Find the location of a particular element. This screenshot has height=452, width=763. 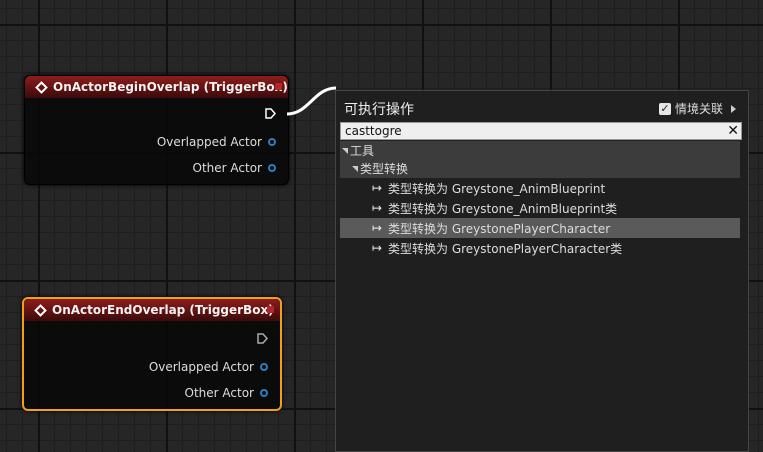

node-header: OnActorEndOverlap (TriggerBox) is located at coordinates (152, 310).